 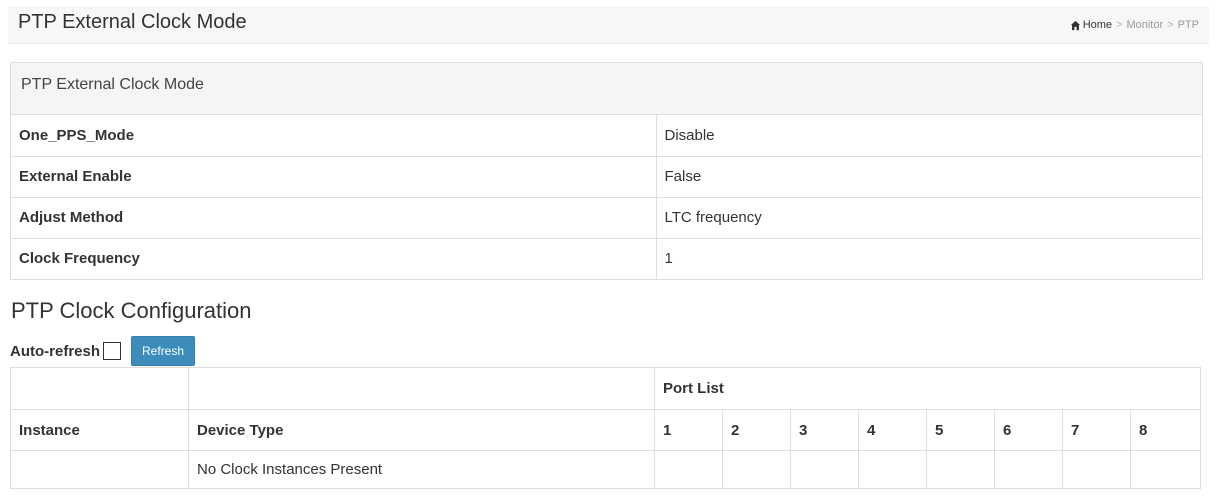 I want to click on breadcrumb-home-link: Home, so click(x=1097, y=25).